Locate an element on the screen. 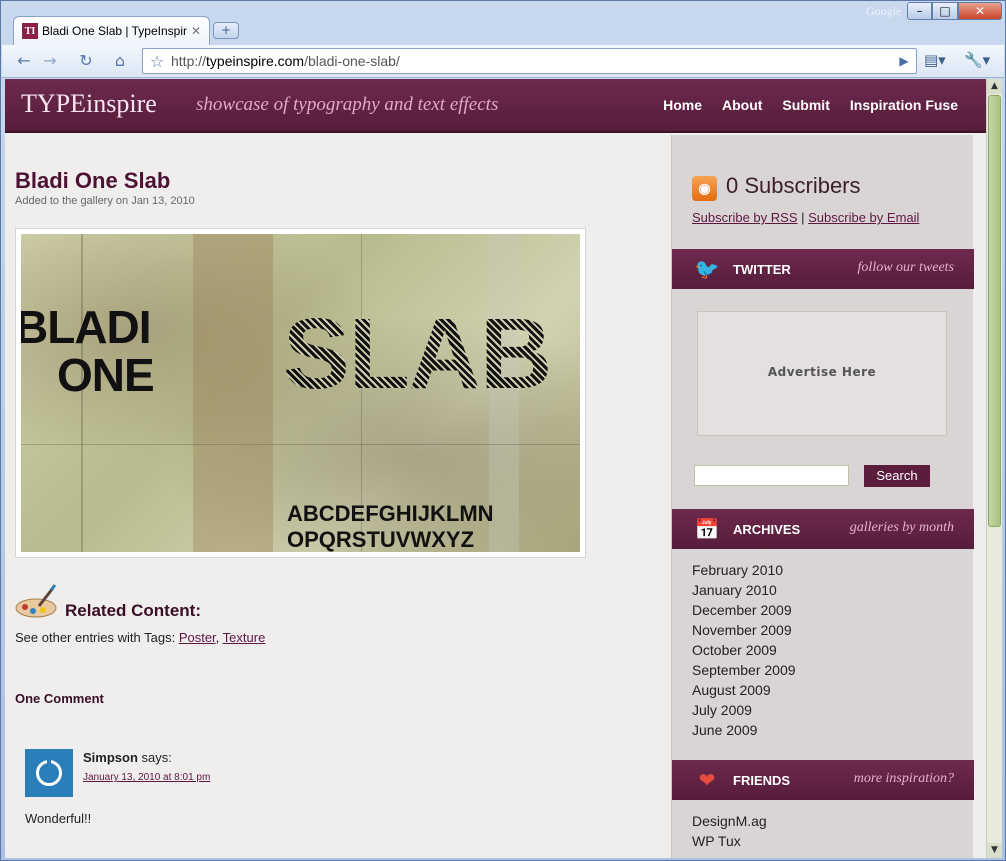 Image resolution: width=1006 pixels, height=861 pixels. scroll-up-arrow-icon: ▲ is located at coordinates (994, 86).